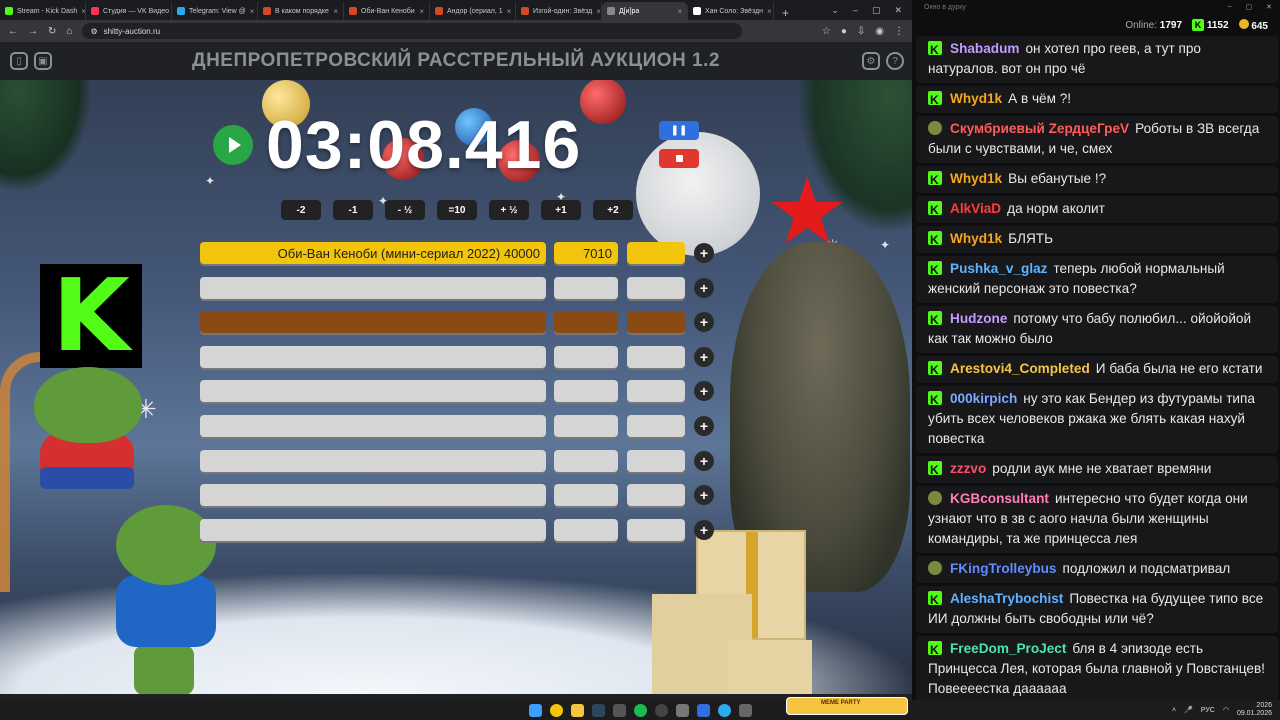 The width and height of the screenshot is (1280, 720). I want to click on play-button, so click(233, 145).